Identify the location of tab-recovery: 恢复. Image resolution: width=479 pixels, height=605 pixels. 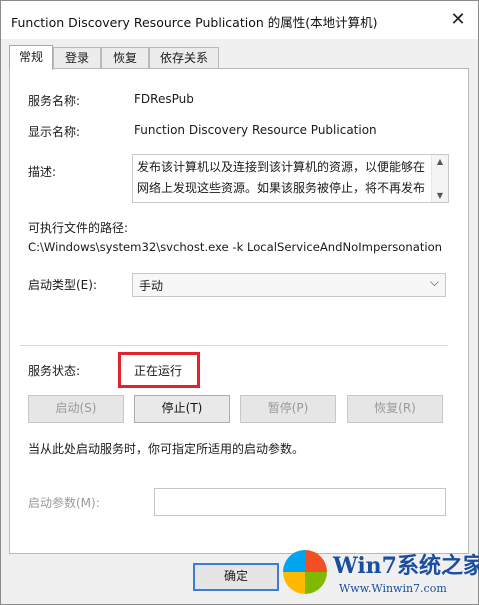
(125, 58).